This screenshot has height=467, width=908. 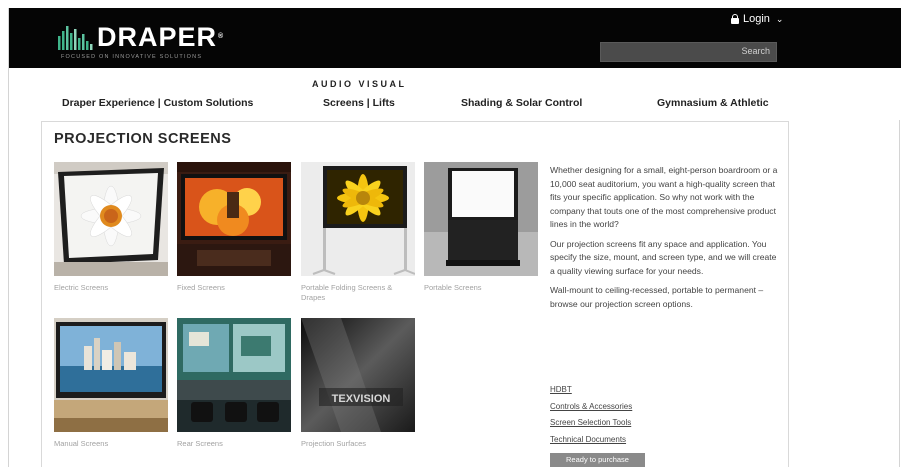 What do you see at coordinates (481, 219) in the screenshot?
I see `portable-screen-image` at bounding box center [481, 219].